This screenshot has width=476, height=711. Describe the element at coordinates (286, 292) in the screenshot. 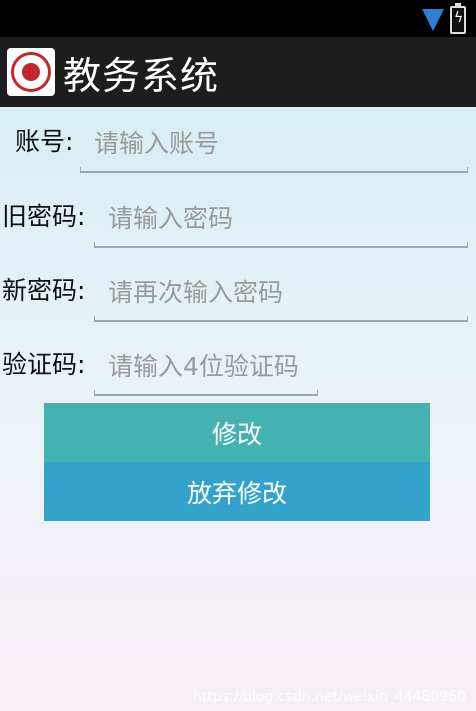

I see `new-password-input` at that location.